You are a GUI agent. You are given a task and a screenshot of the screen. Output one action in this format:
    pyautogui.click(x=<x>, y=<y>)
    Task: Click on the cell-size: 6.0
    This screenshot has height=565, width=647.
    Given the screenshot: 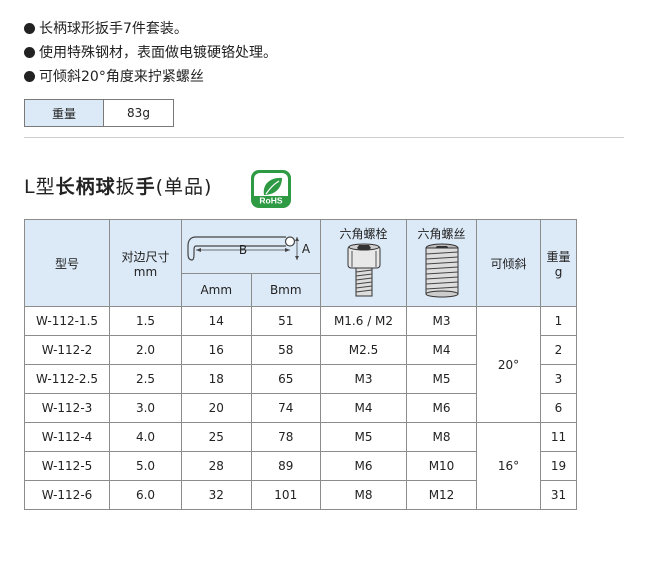 What is the action you would take?
    pyautogui.click(x=145, y=495)
    